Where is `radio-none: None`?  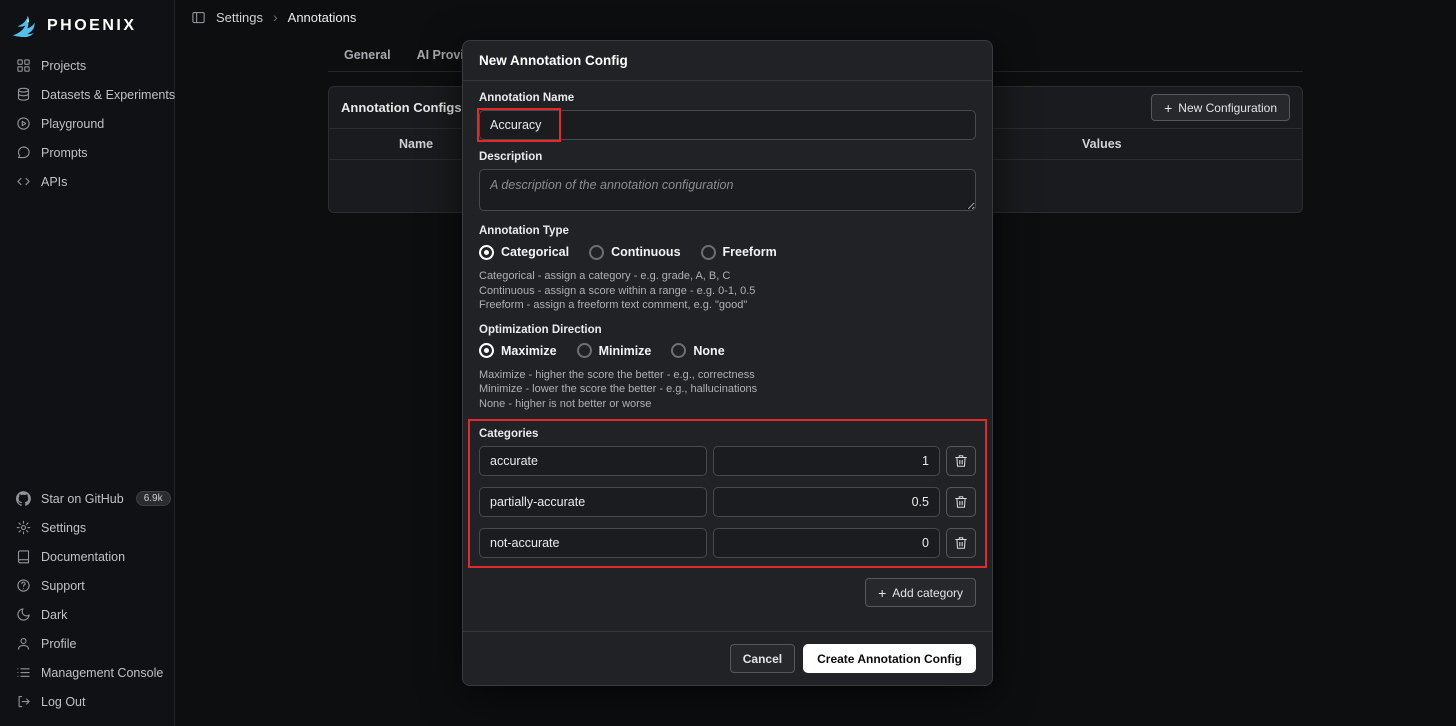 radio-none: None is located at coordinates (698, 350).